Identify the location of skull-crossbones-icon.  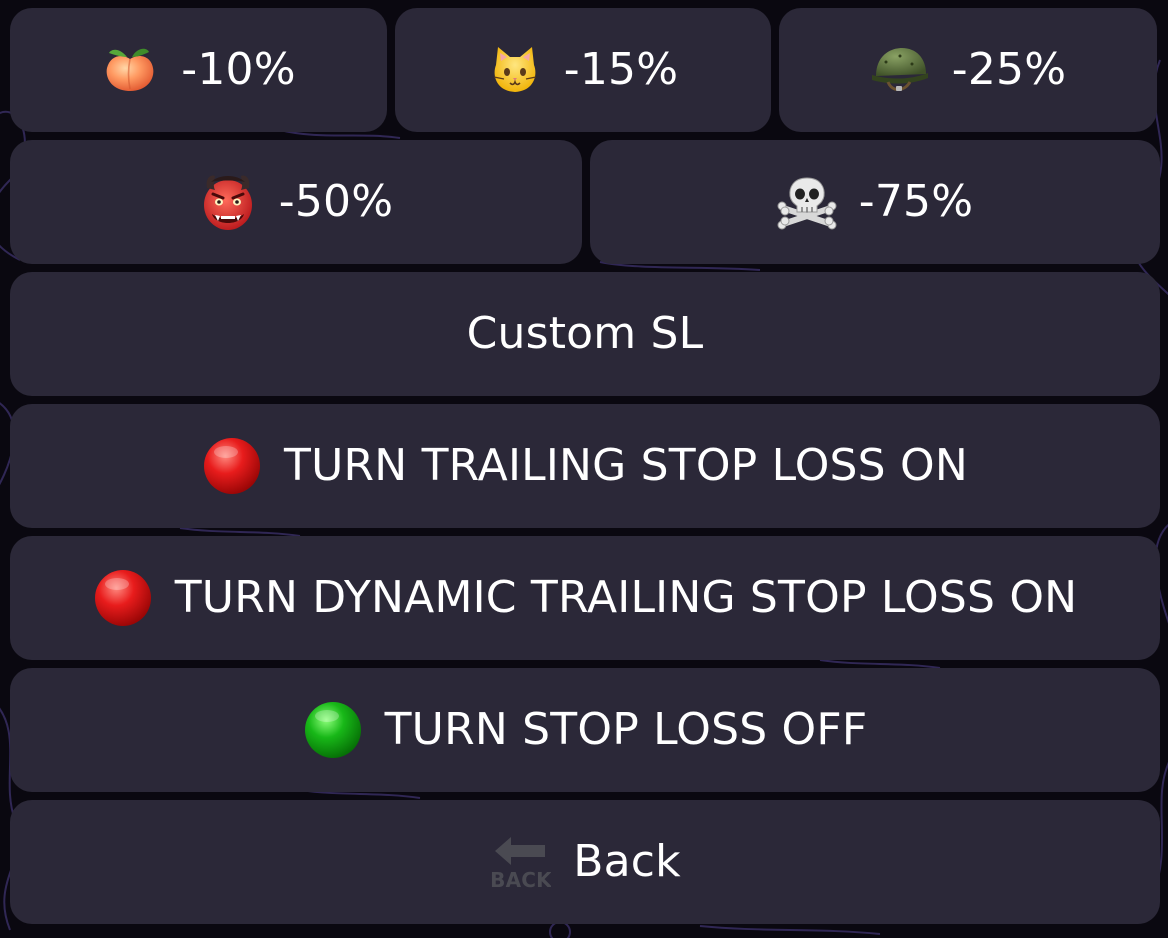
(807, 202).